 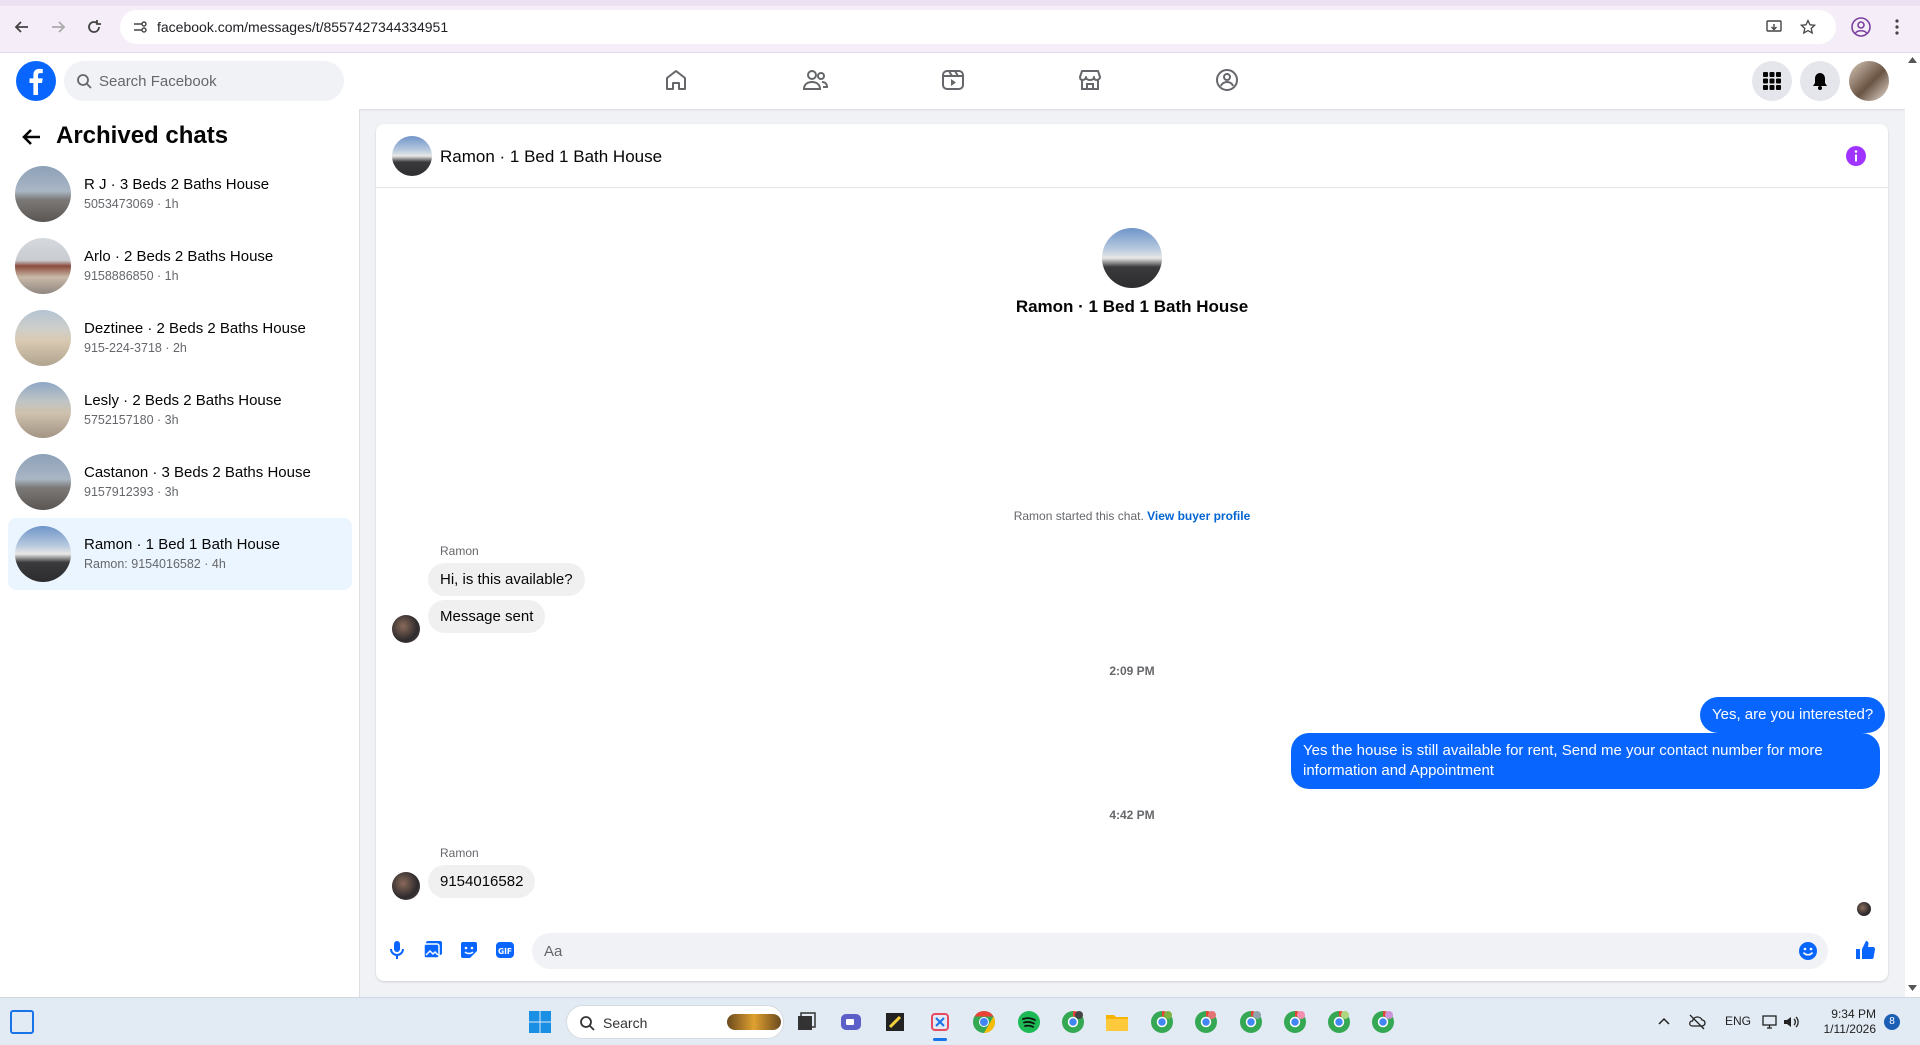 I want to click on menu-grid-icon, so click(x=1772, y=81).